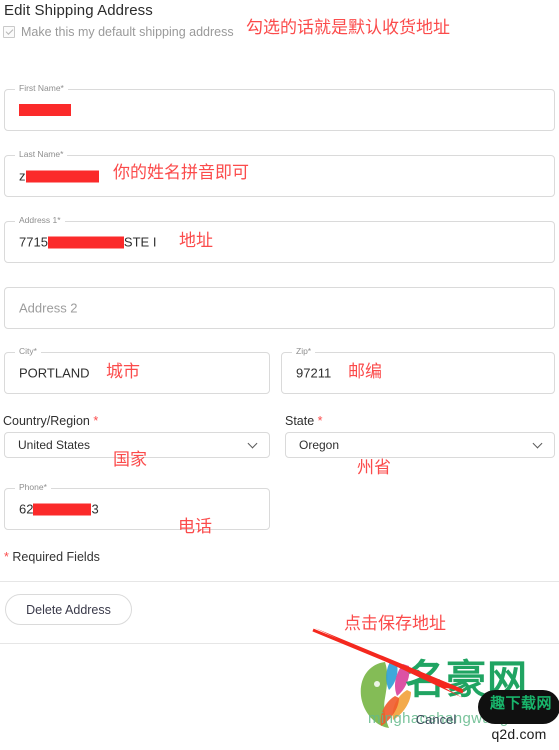  Describe the element at coordinates (33, 487) in the screenshot. I see `phone-label: Phone*` at that location.